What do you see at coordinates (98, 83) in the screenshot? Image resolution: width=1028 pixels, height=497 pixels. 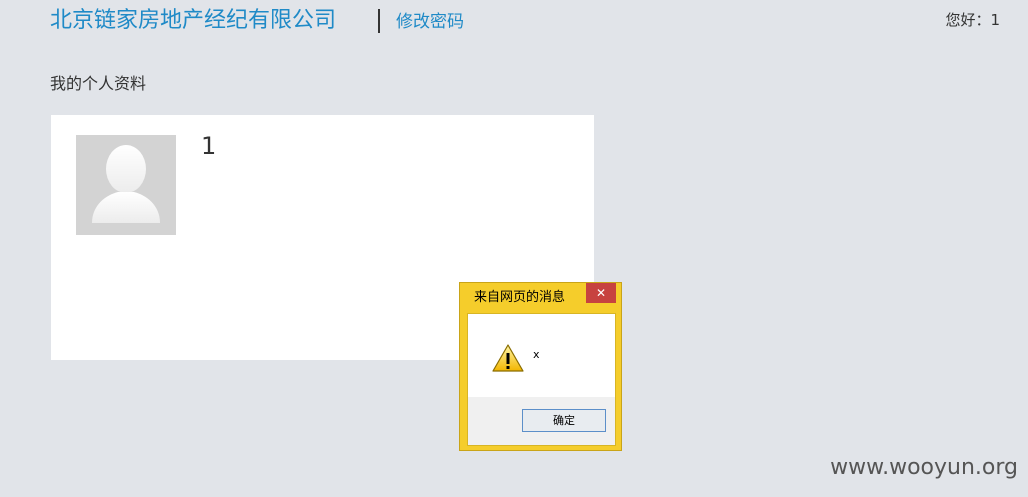 I see `section-title: 我的个人资料` at bounding box center [98, 83].